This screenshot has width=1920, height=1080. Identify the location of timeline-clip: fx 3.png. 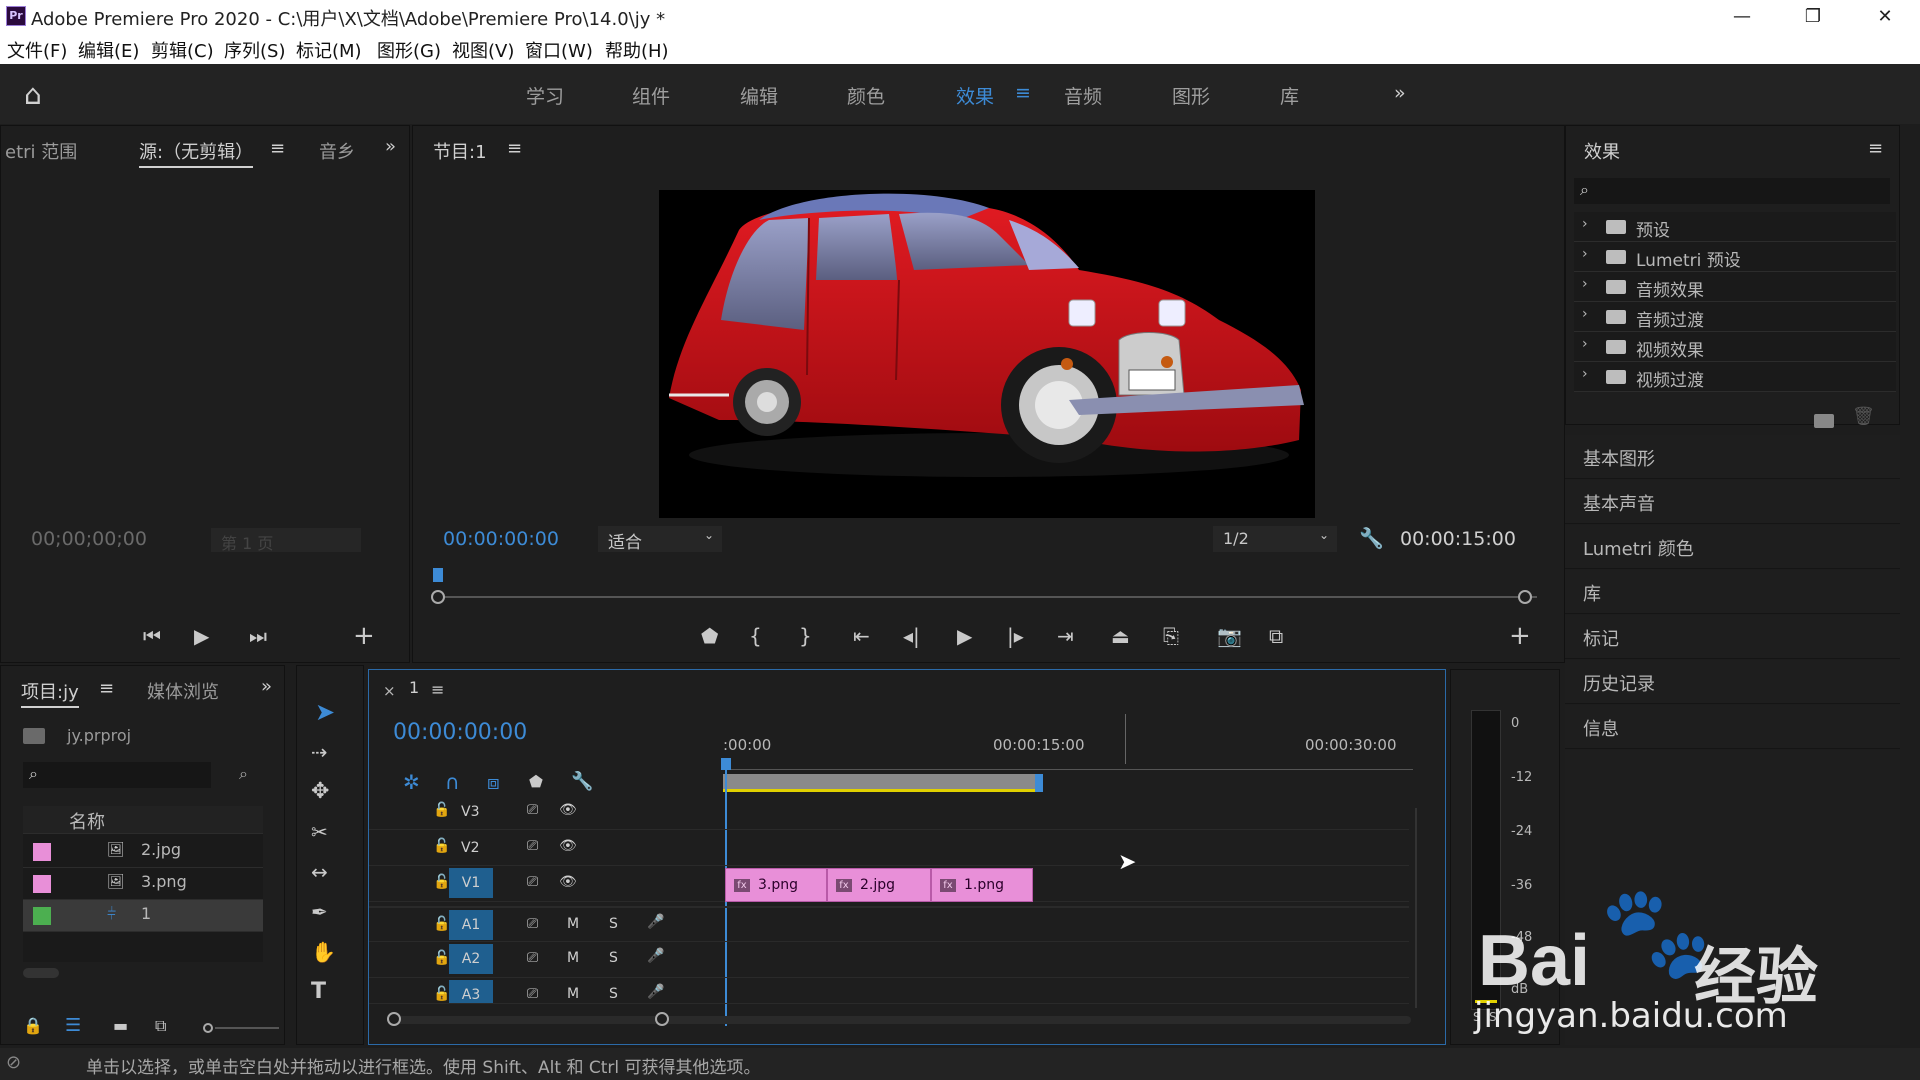
(776, 885).